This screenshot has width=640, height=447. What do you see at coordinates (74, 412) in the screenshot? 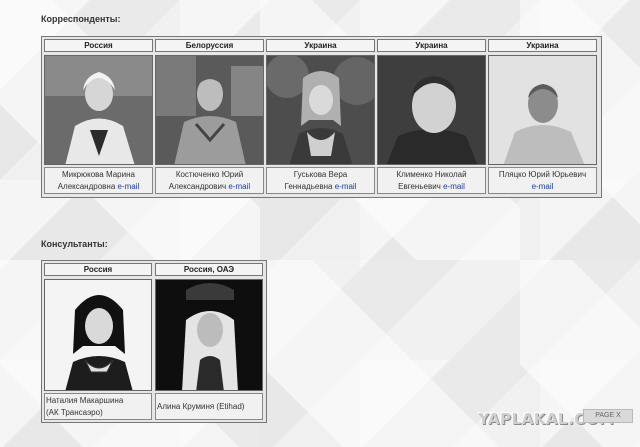
I see `person-name-line2: (АК Трансаэро)` at bounding box center [74, 412].